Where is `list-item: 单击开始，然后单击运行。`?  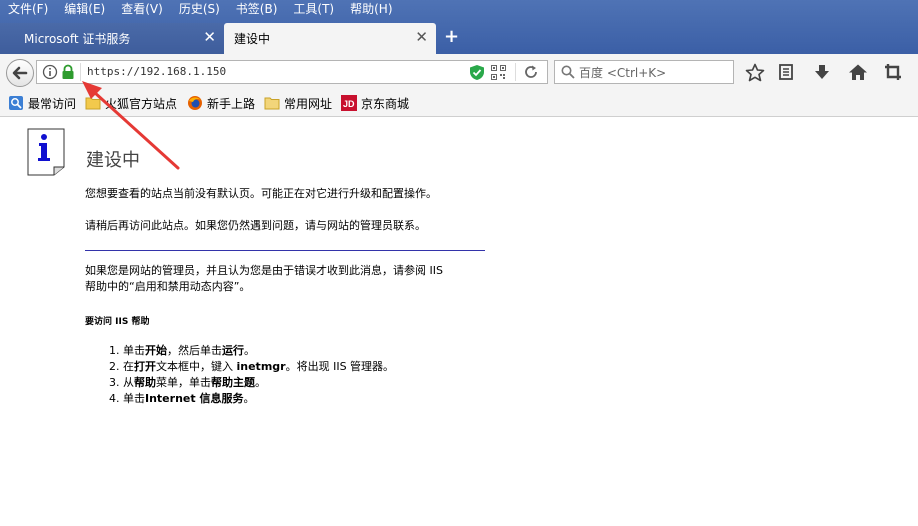
list-item: 单击开始，然后单击运行。 is located at coordinates (258, 351).